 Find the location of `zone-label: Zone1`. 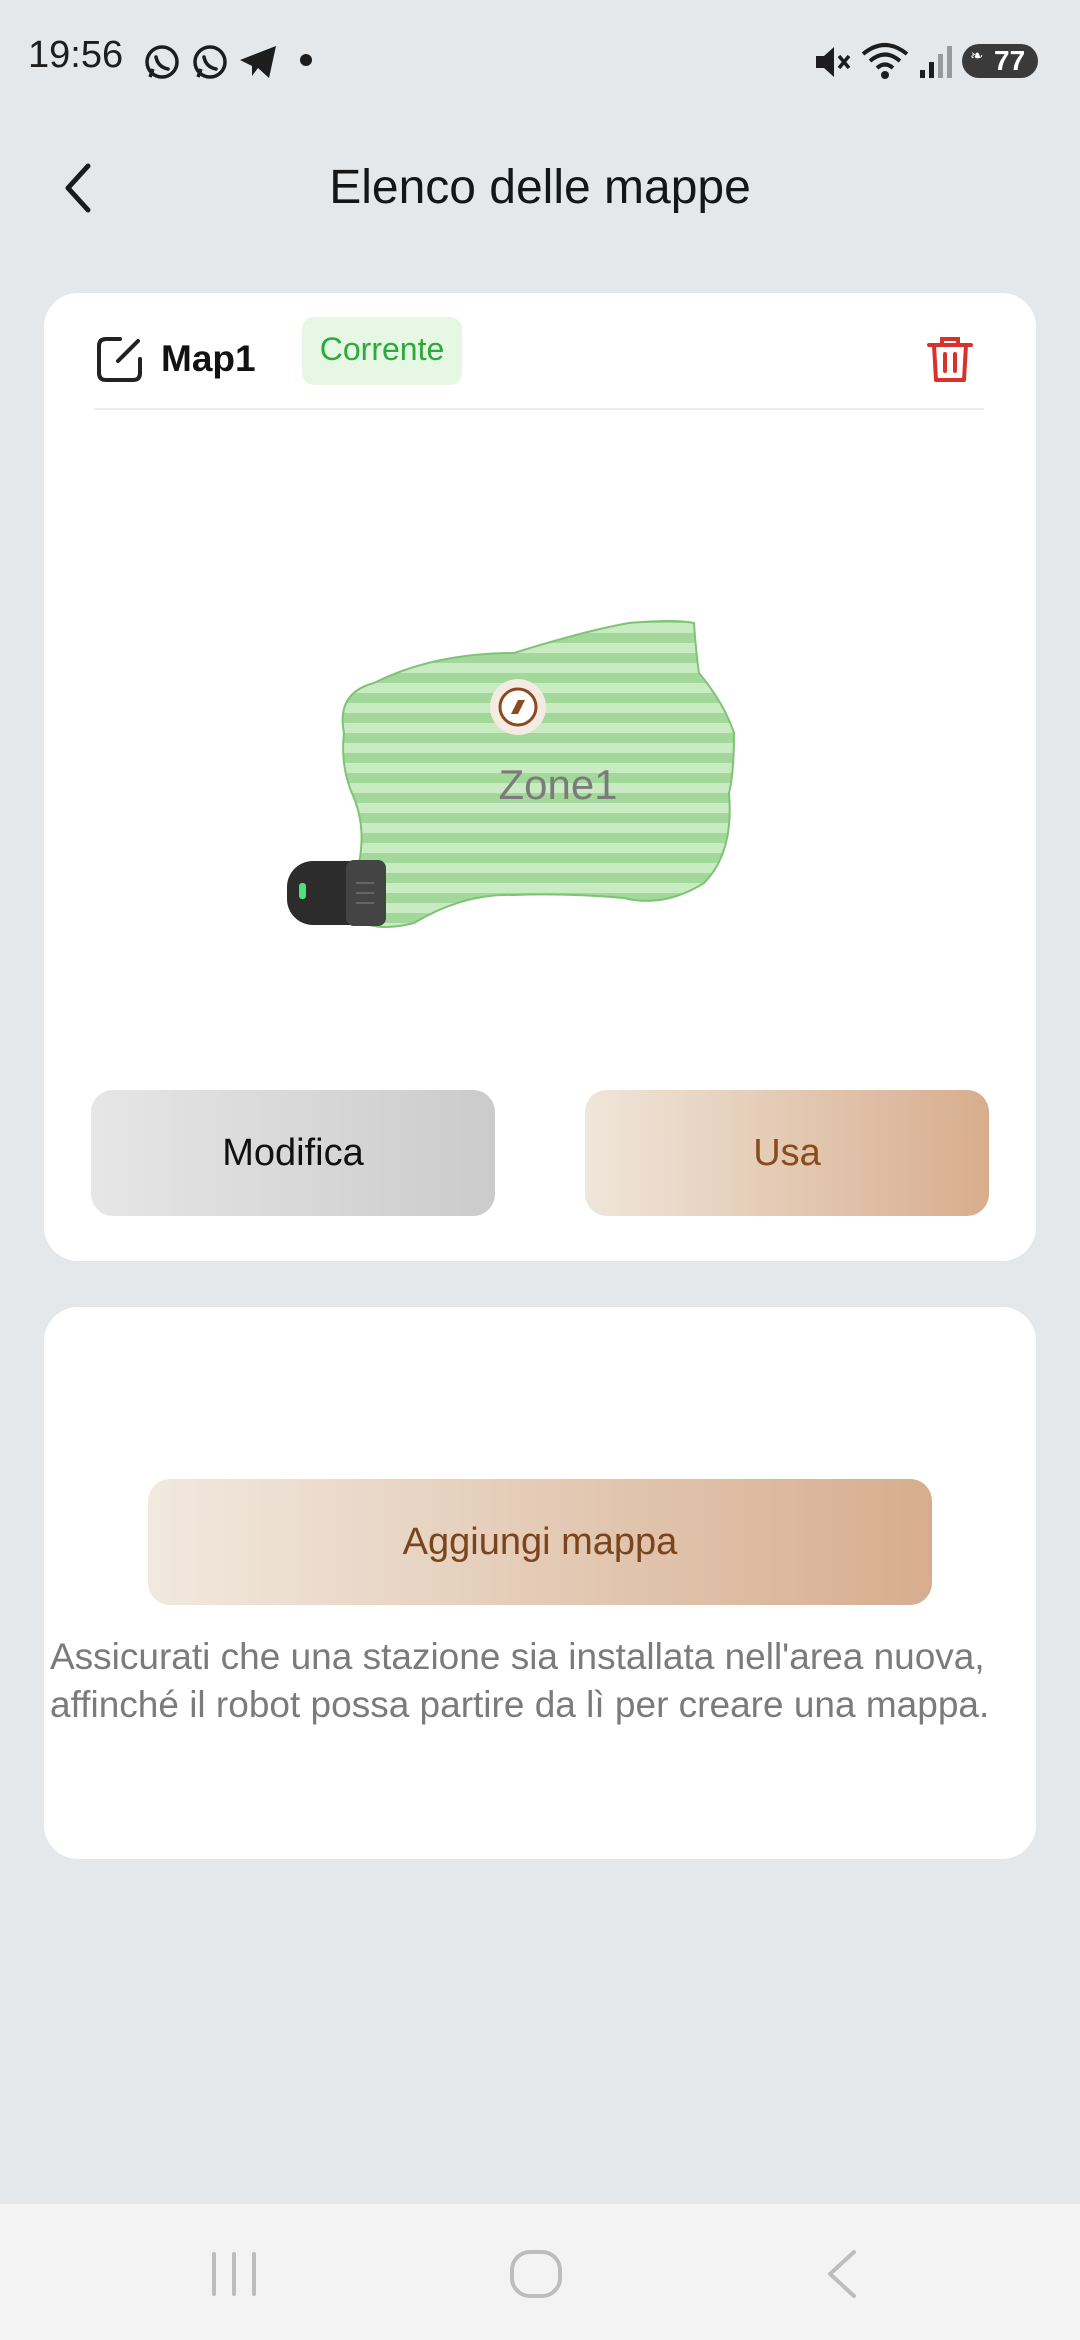

zone-label: Zone1 is located at coordinates (557, 784).